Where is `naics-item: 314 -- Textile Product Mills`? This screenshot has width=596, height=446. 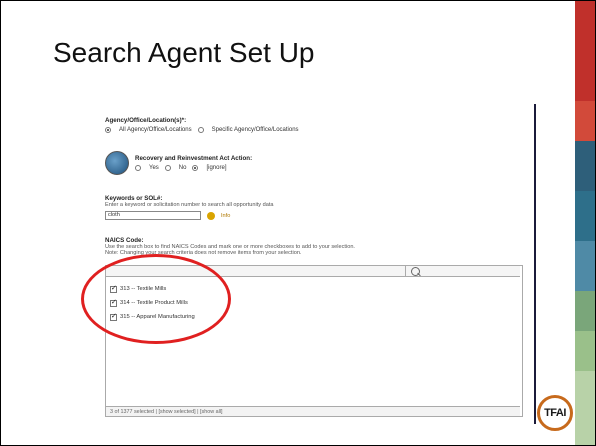
naics-item: 314 -- Textile Product Mills is located at coordinates (310, 303).